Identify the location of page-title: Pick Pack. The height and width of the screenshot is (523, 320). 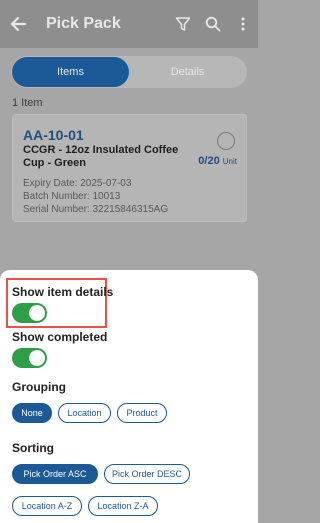
(83, 23).